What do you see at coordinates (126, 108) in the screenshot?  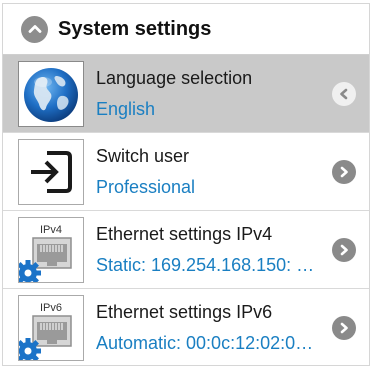 I see `item-value: English` at bounding box center [126, 108].